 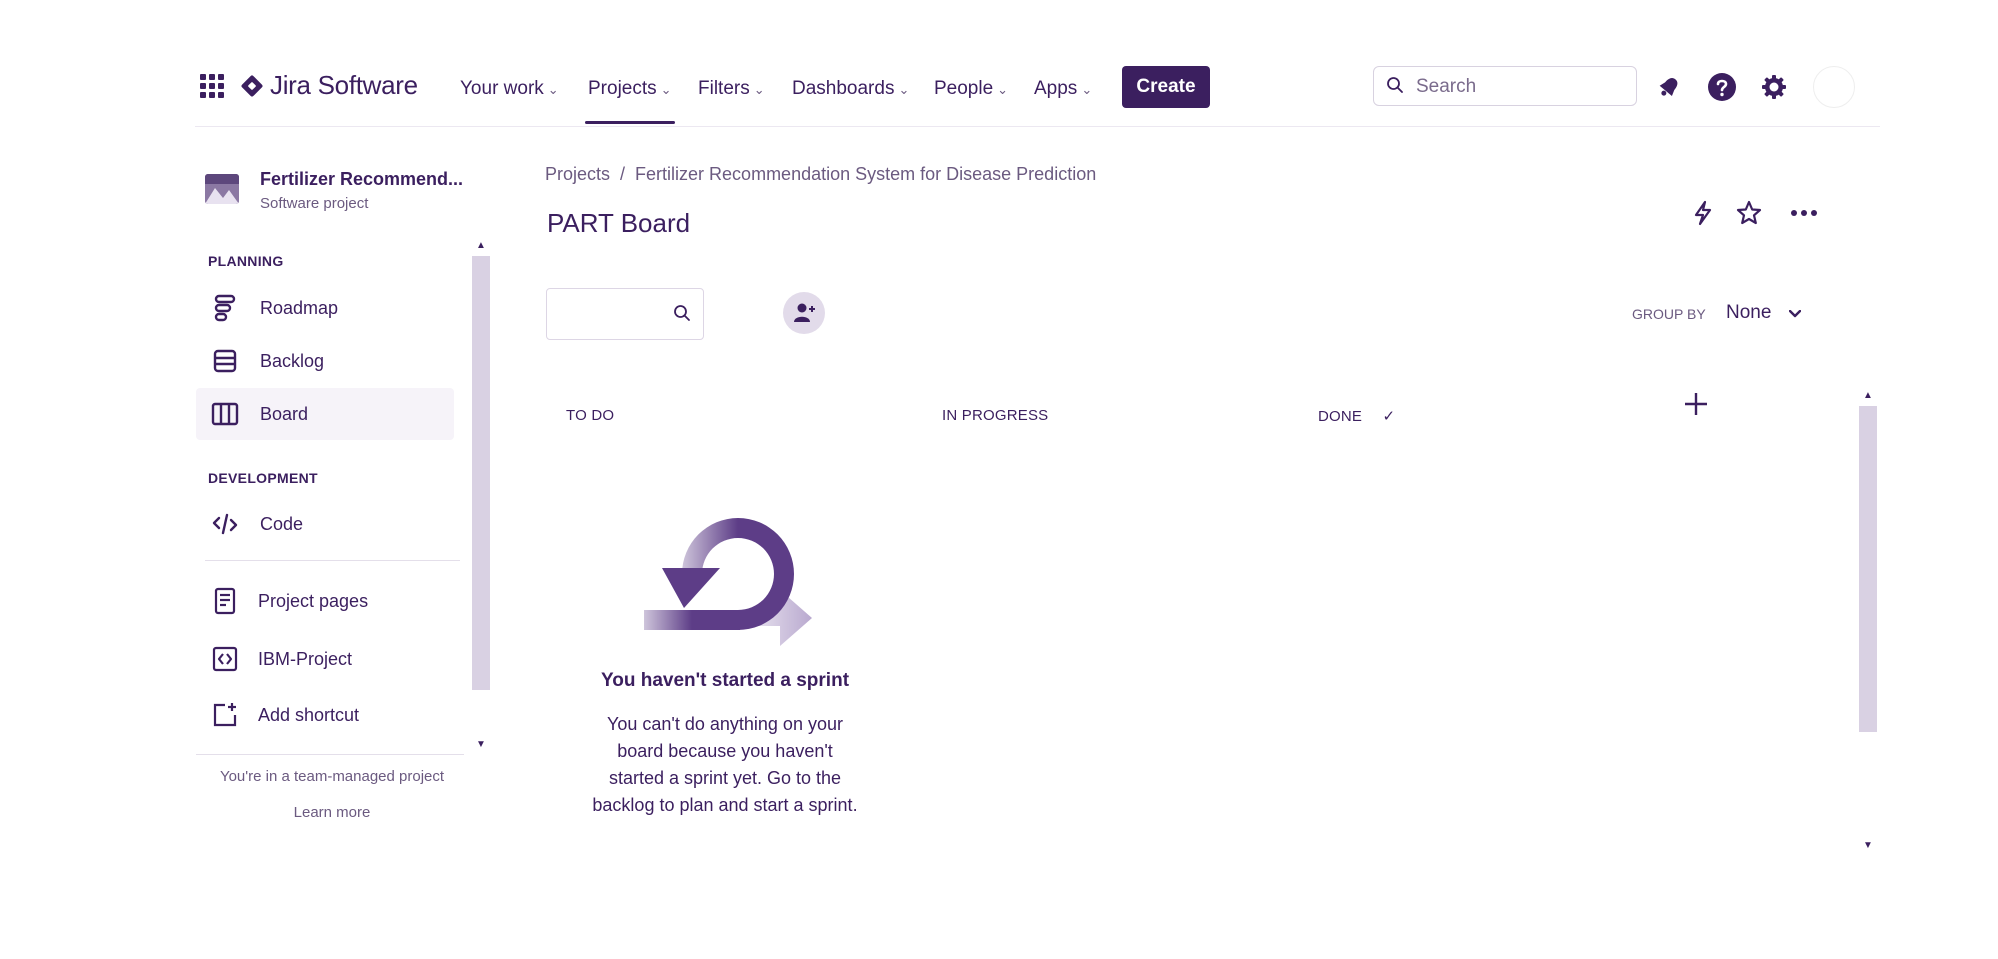 I want to click on sidebar-footer-divider, so click(x=330, y=754).